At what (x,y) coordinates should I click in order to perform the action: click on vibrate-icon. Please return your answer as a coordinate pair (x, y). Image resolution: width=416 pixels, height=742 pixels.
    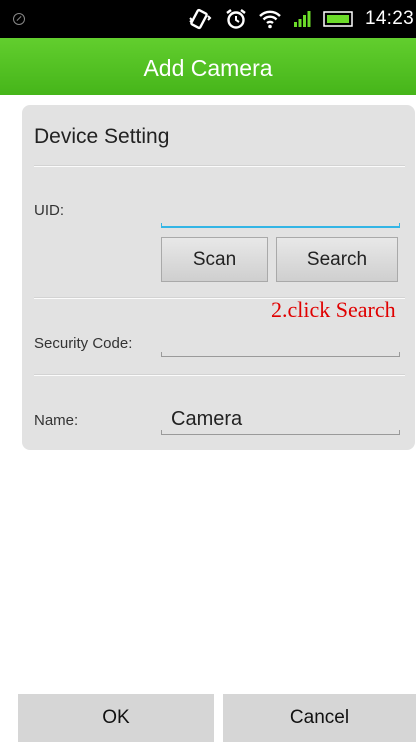
    Looking at the image, I should click on (200, 19).